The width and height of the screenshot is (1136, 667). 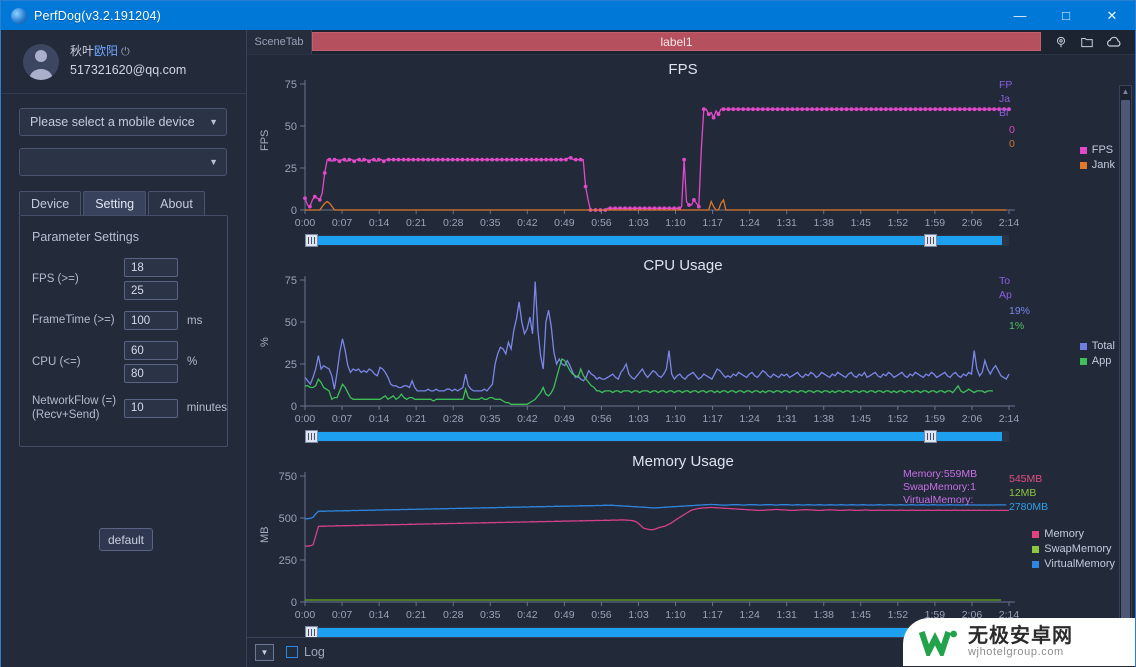 I want to click on svg-text: 750, so click(x=288, y=477).